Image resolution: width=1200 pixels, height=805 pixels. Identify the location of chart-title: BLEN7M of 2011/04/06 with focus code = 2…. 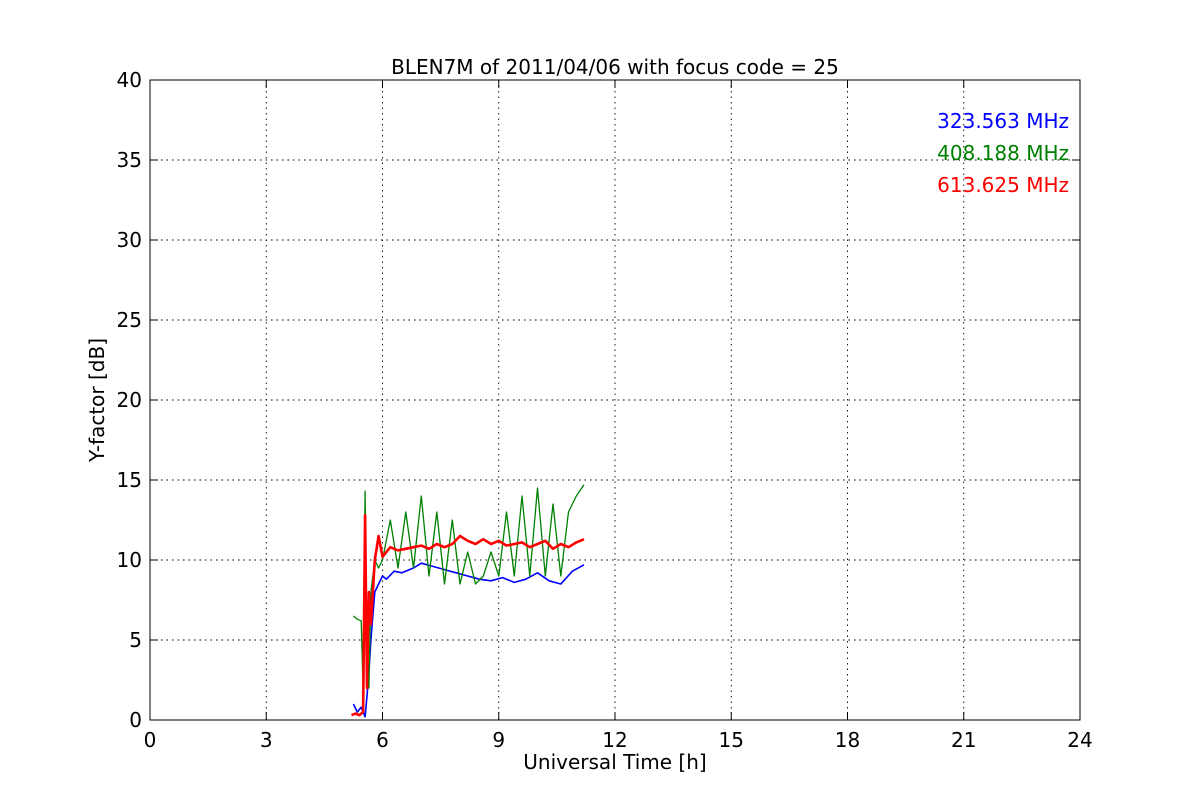
(615, 67).